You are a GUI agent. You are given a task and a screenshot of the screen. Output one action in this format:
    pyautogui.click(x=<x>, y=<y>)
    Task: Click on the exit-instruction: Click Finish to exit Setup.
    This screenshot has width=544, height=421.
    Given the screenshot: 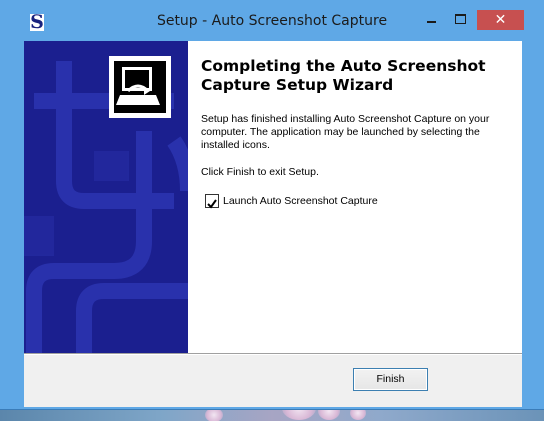 What is the action you would take?
    pyautogui.click(x=260, y=172)
    